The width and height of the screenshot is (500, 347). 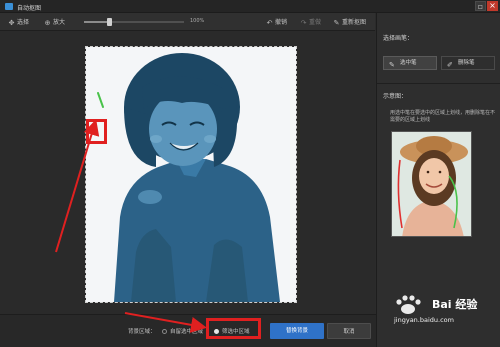 I want to click on redraw-icon: ✎, so click(x=336, y=23).